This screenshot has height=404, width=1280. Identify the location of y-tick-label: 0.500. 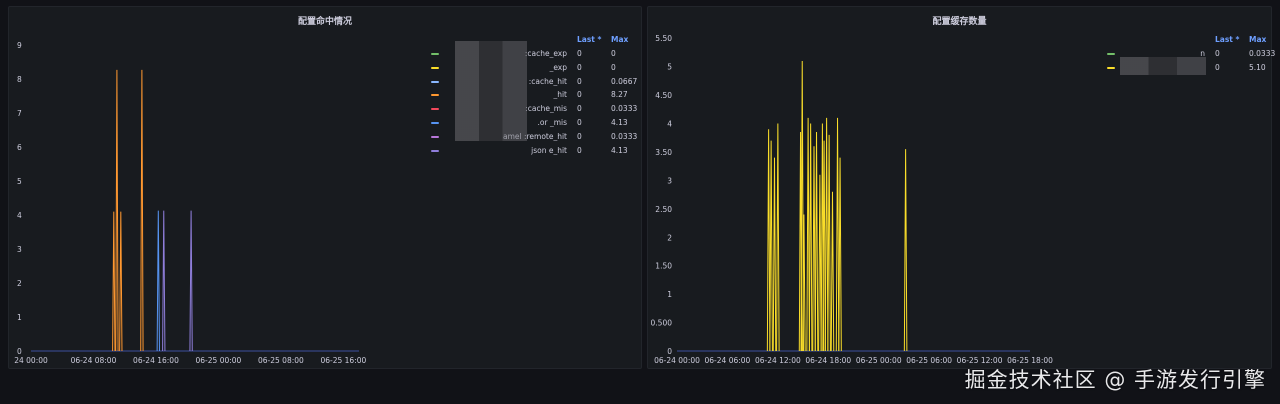
(662, 323).